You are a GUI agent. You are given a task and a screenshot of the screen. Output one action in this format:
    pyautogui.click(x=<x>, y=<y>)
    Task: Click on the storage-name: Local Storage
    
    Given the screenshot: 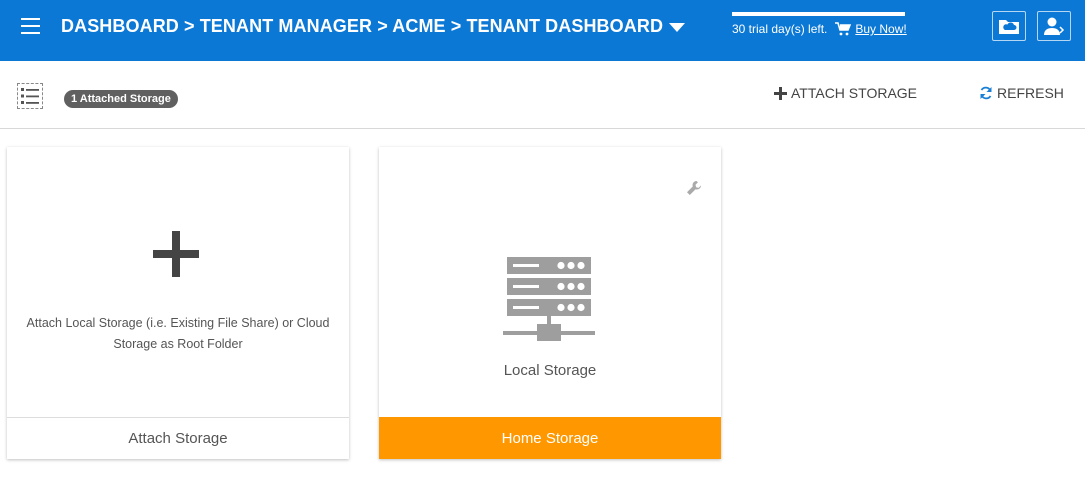 What is the action you would take?
    pyautogui.click(x=550, y=370)
    